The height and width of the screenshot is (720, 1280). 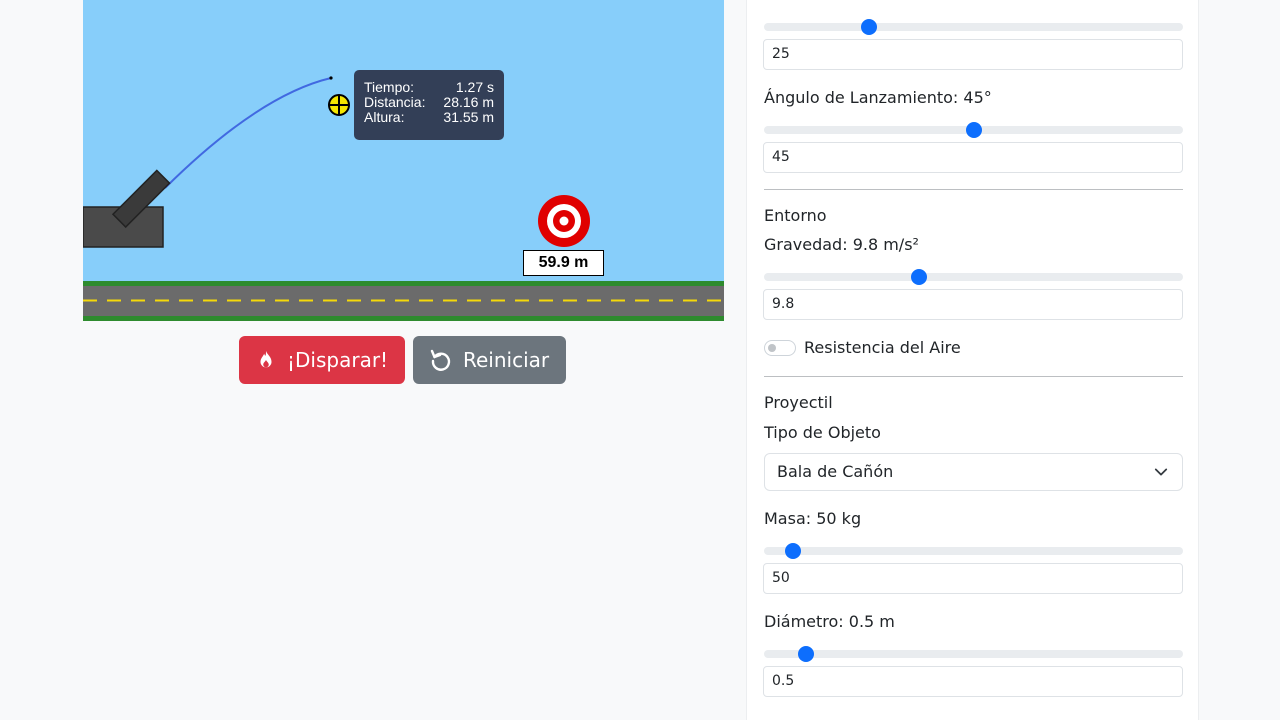 I want to click on mass-slider, so click(x=973, y=551).